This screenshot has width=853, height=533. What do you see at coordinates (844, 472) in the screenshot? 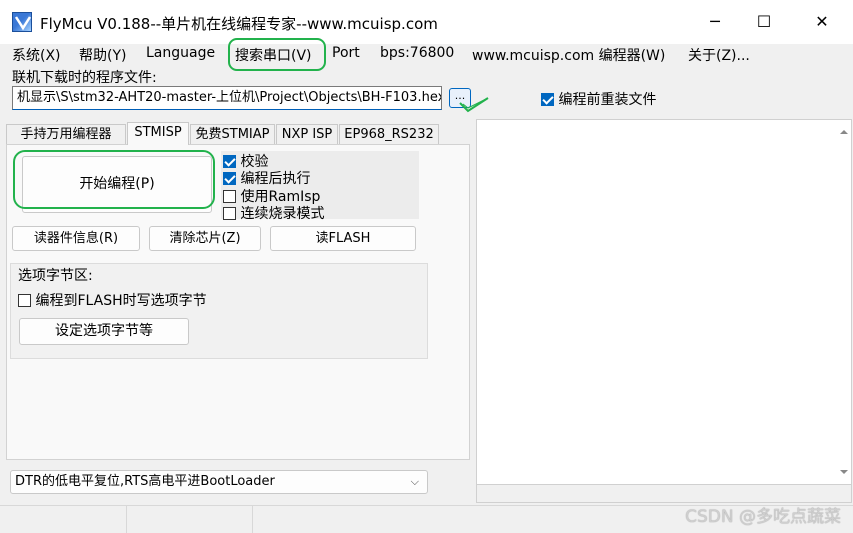
I see `scroll-down-icon` at bounding box center [844, 472].